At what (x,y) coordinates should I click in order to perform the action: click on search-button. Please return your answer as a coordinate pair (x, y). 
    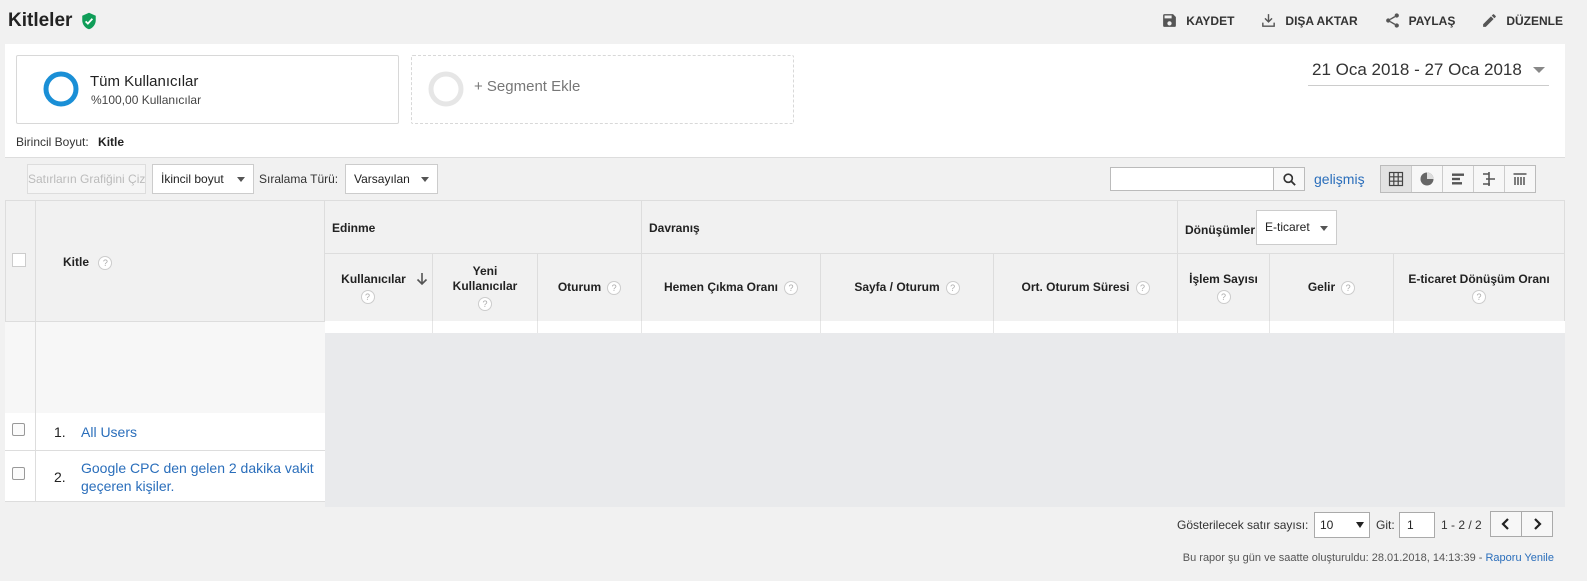
    Looking at the image, I should click on (1289, 179).